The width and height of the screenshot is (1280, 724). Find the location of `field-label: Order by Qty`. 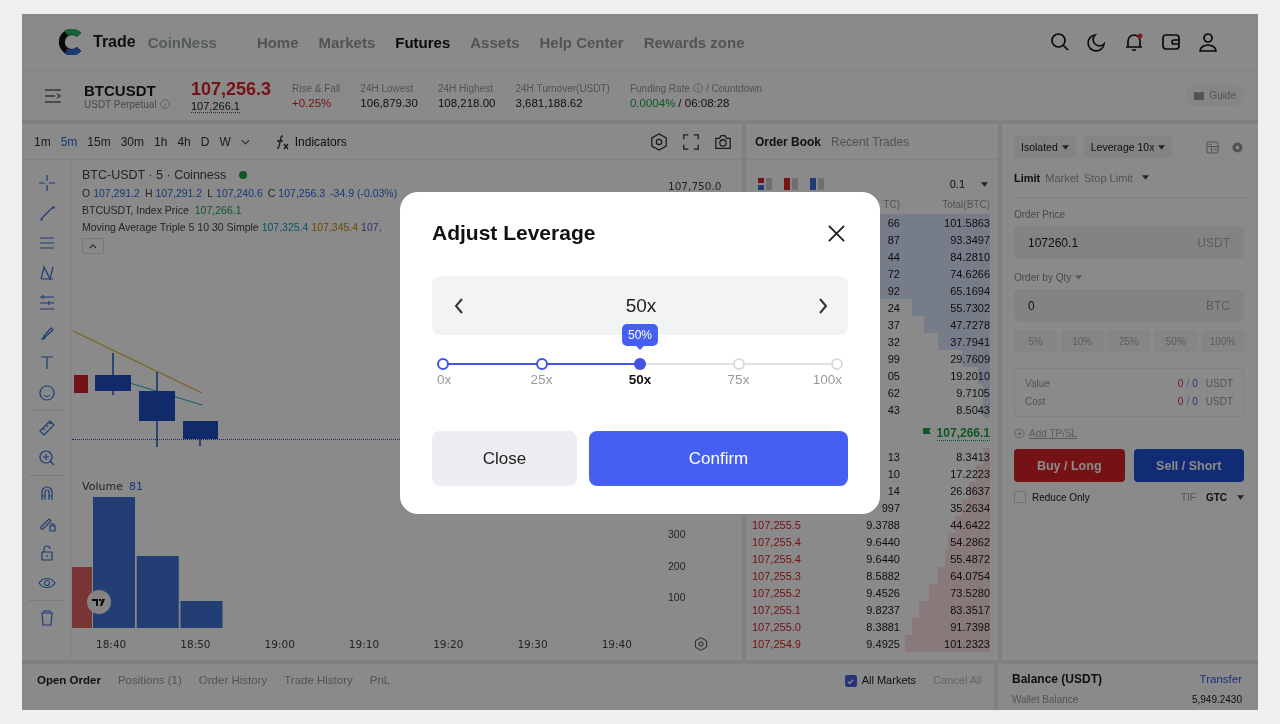

field-label: Order by Qty is located at coordinates (1043, 277).